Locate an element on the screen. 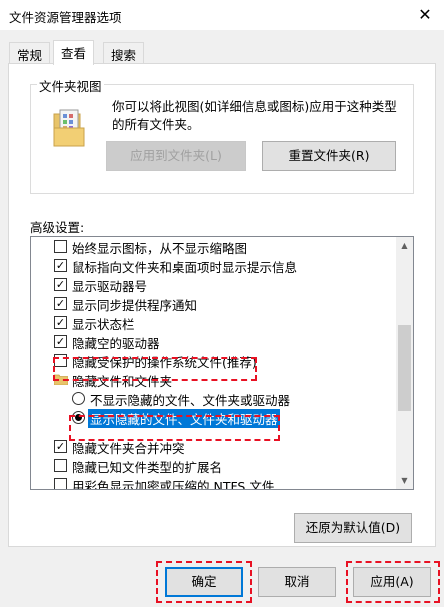 Image resolution: width=444 pixels, height=607 pixels. list-item-label: 隐藏已知文件类型的扩展名 is located at coordinates (147, 467).